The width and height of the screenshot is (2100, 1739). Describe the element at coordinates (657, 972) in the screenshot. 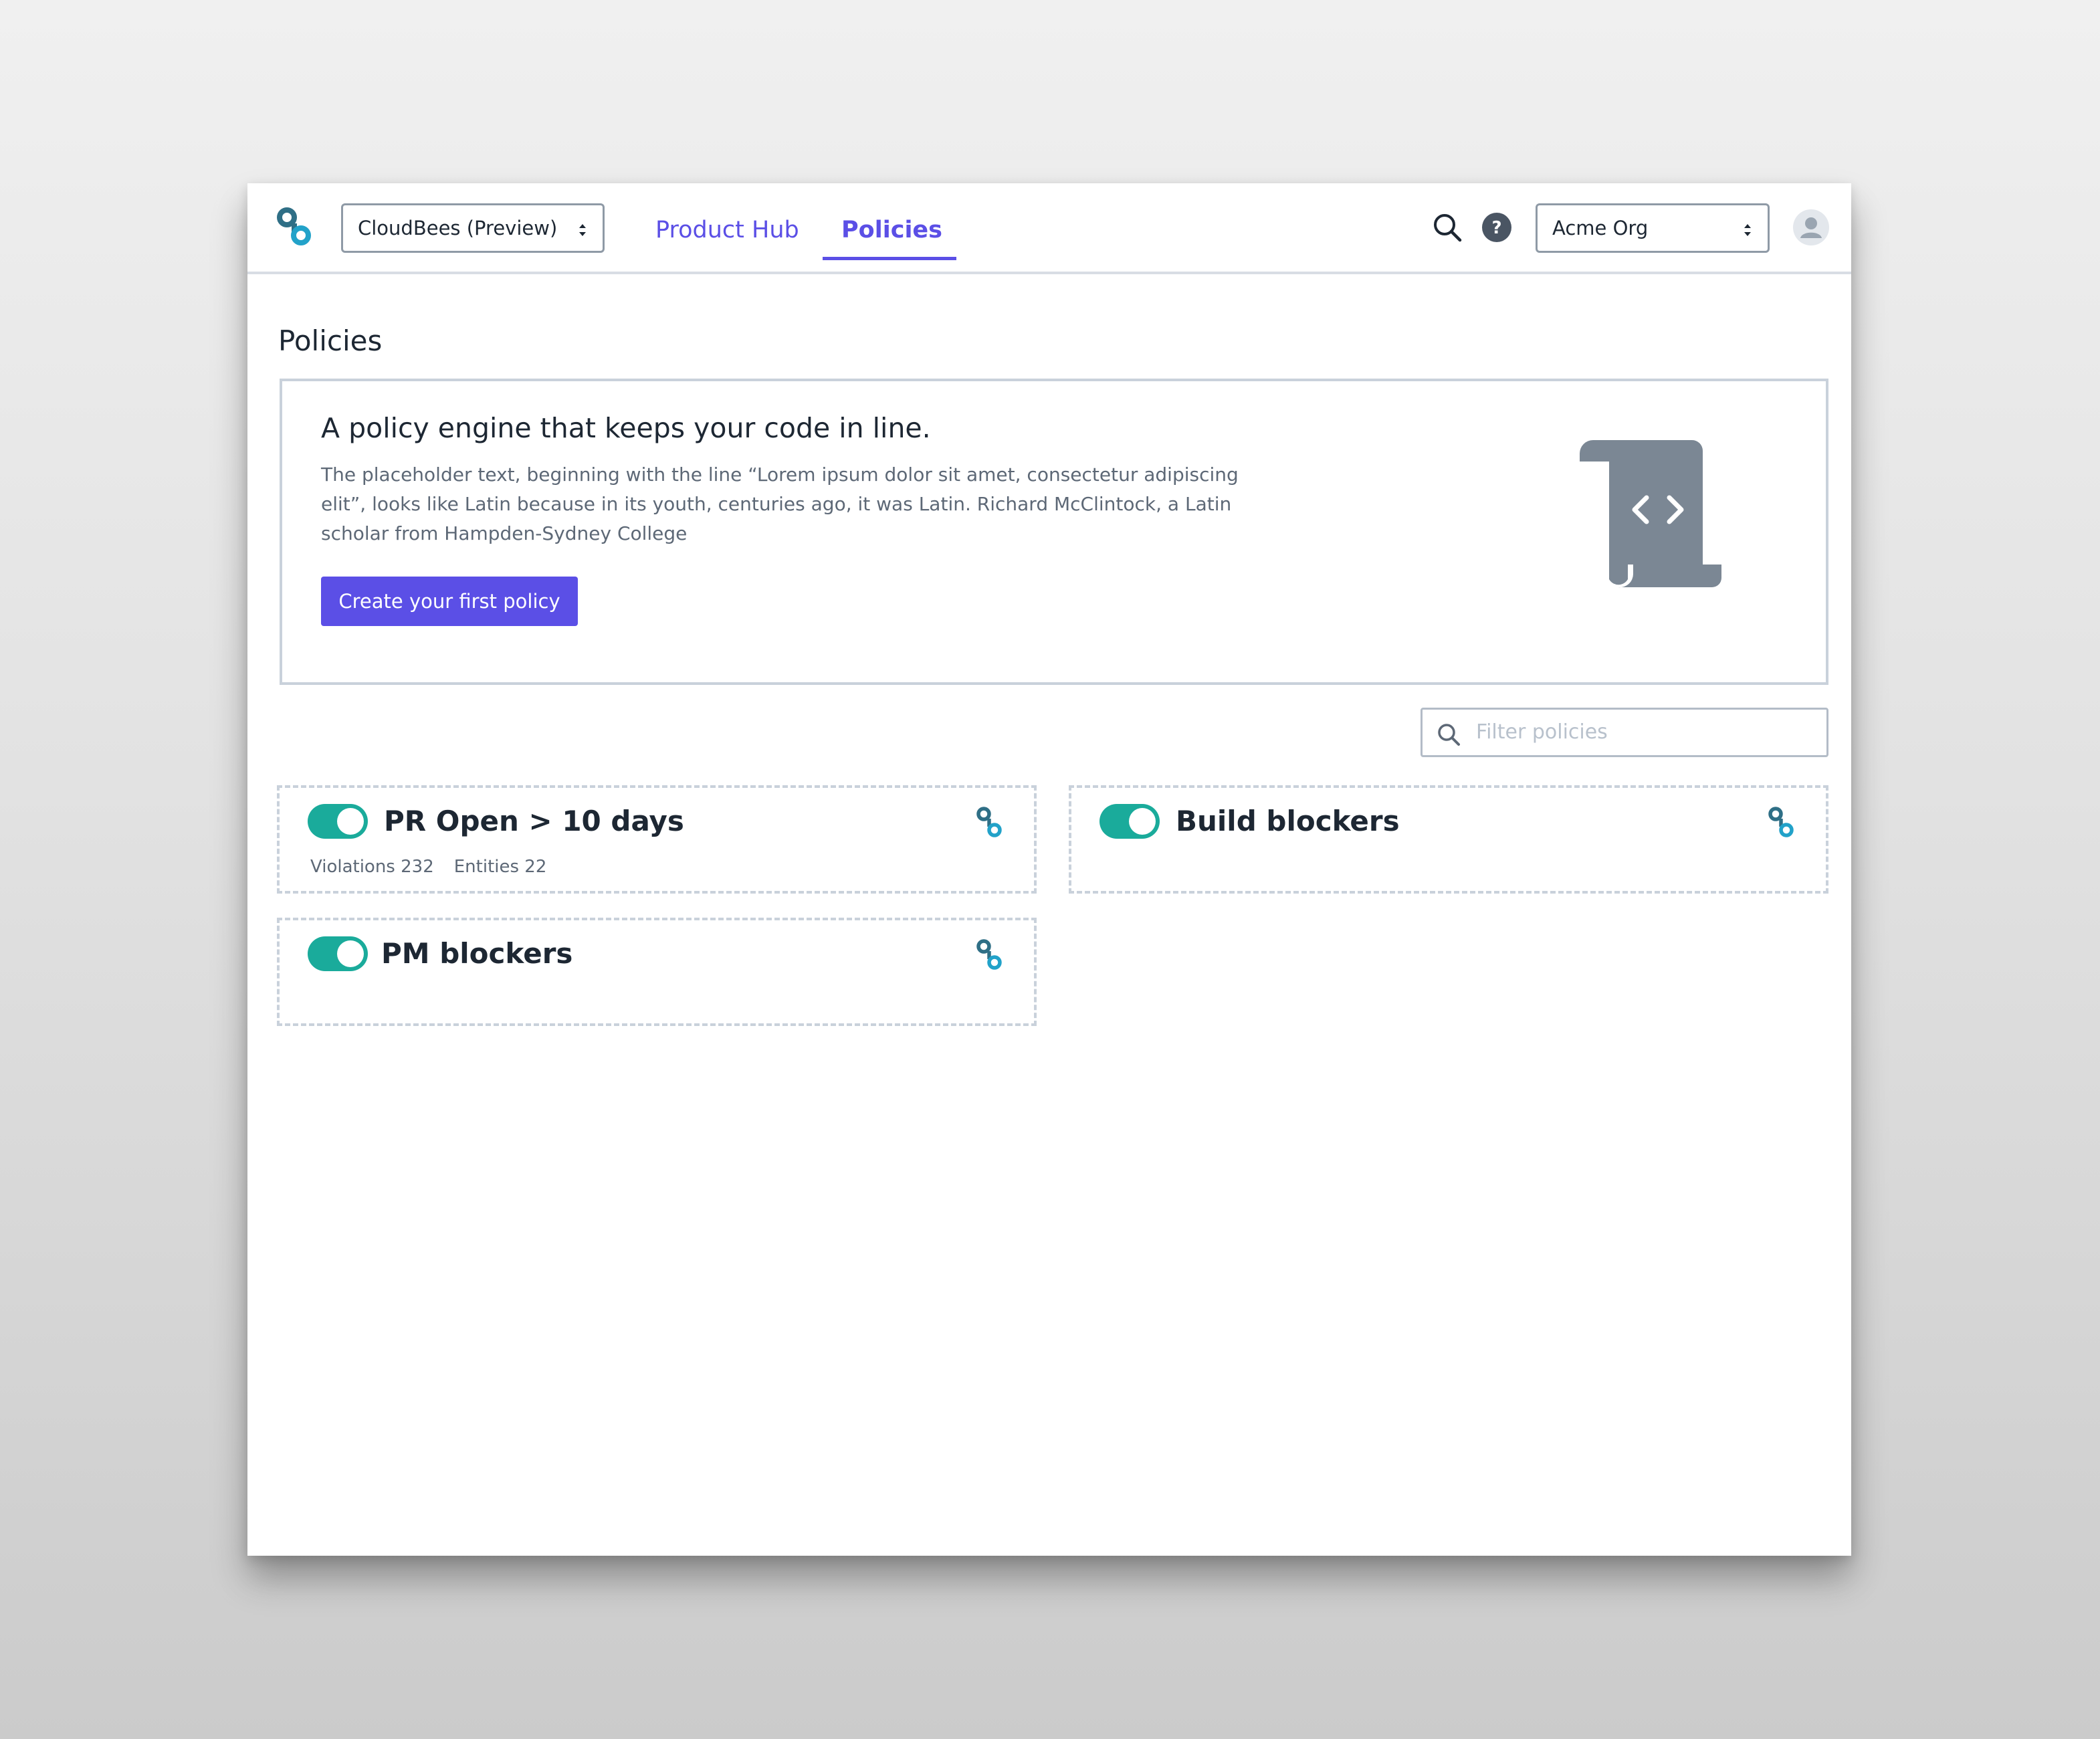

I see `policy-card: PM blockers` at that location.